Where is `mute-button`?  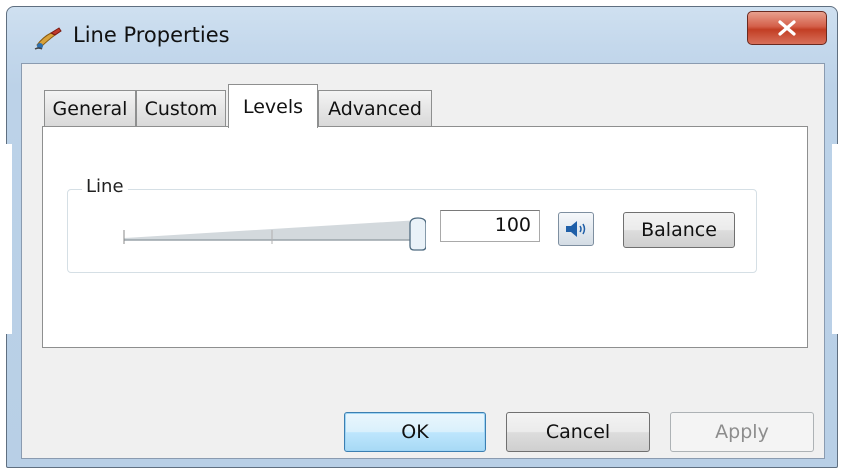 mute-button is located at coordinates (576, 229).